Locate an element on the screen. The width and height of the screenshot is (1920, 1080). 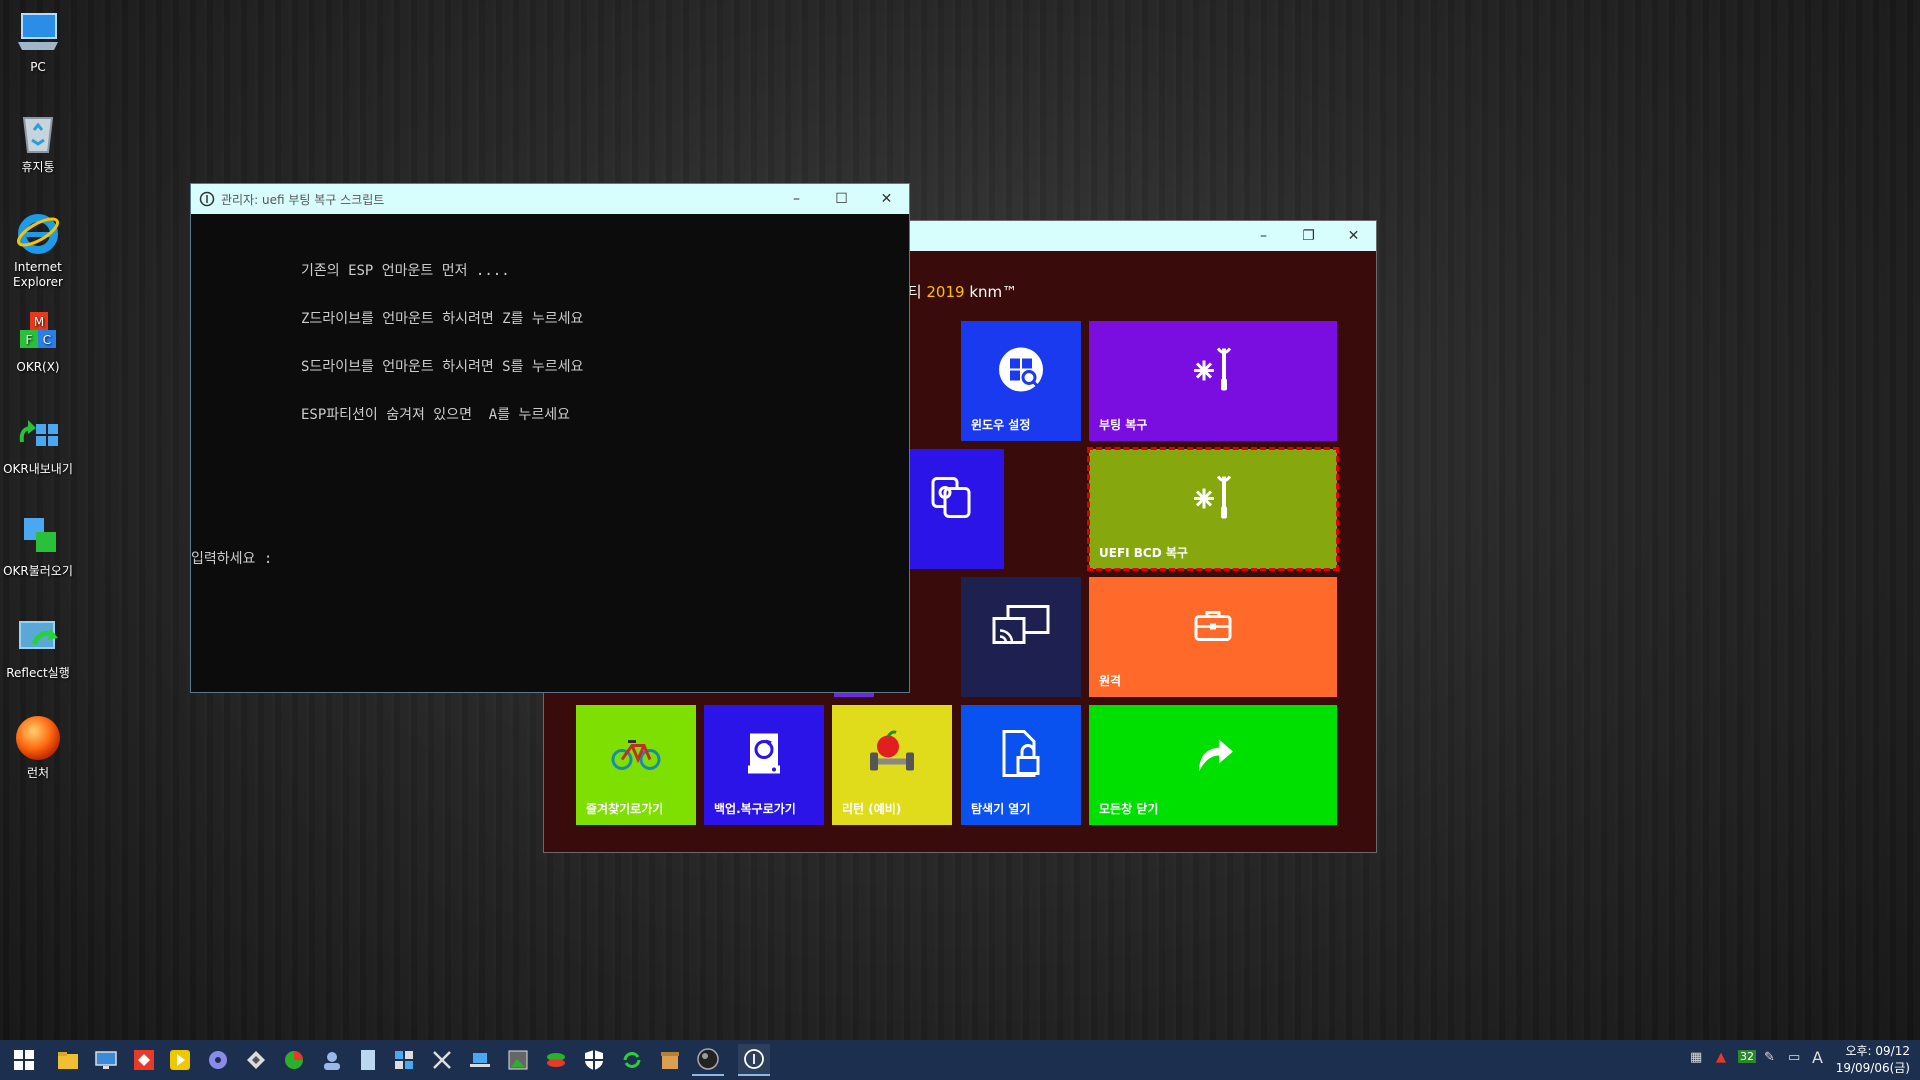
tile-label: 원격 is located at coordinates (1110, 681).